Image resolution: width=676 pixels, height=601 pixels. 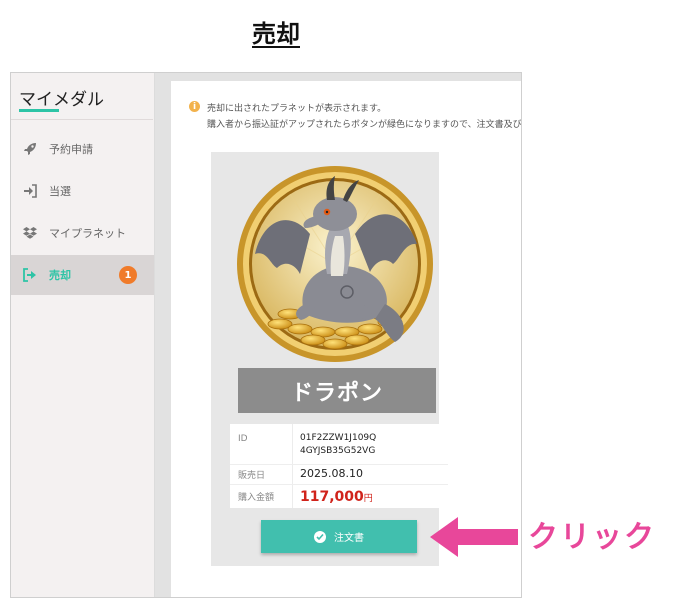 I want to click on notice-line-2: 購入者から振込証がアップされたらボタンが緑色になりますので、注文書及び, so click(x=364, y=125).